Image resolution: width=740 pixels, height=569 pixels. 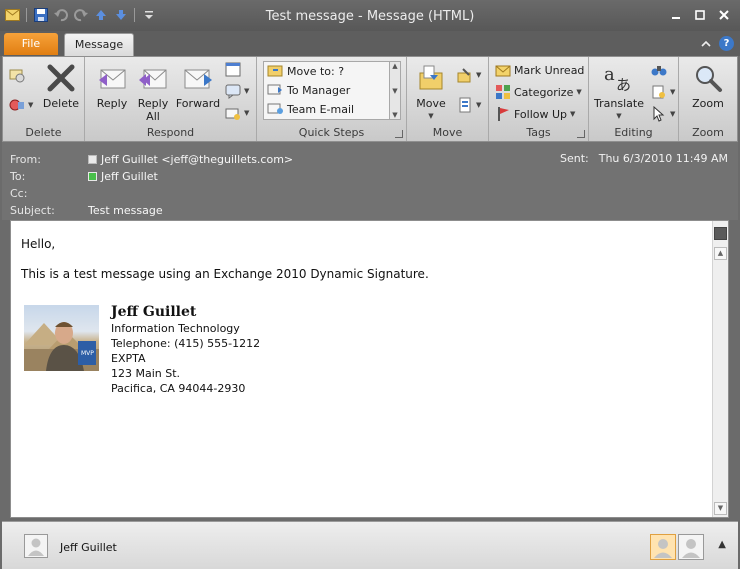 I want to click on tab-message: Message, so click(x=99, y=45).